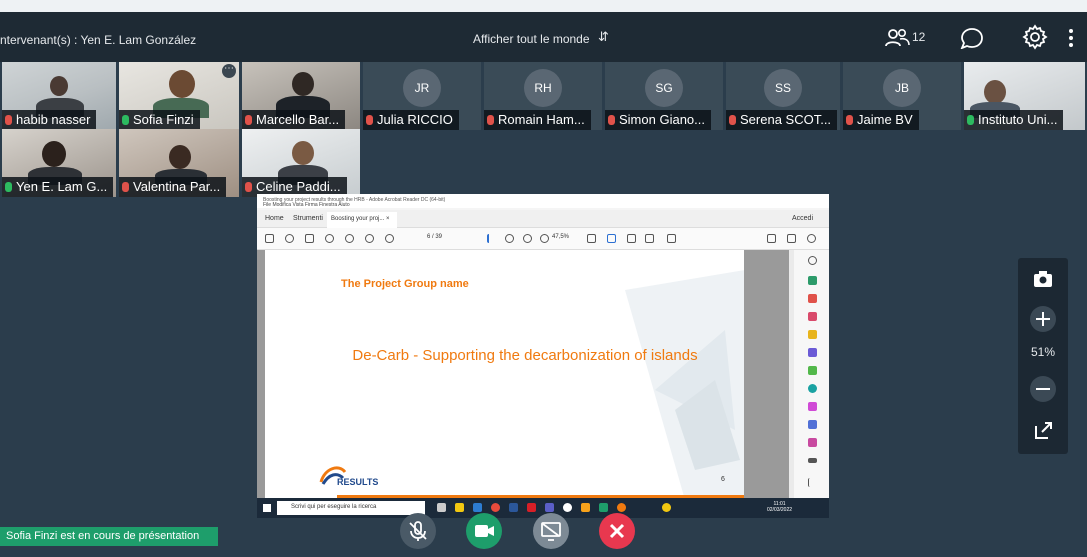 The image size is (1087, 557). Describe the element at coordinates (809, 374) in the screenshot. I see `reader-tools-sidebar` at that location.